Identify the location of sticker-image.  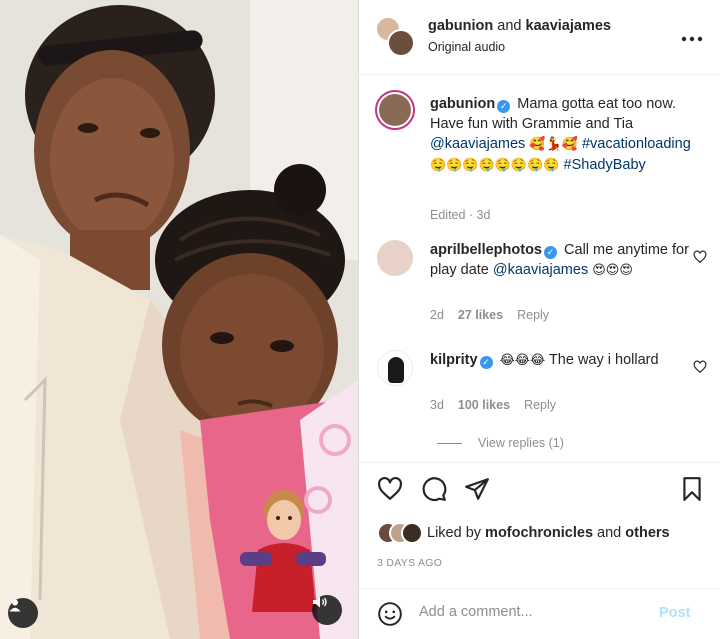
(283, 551).